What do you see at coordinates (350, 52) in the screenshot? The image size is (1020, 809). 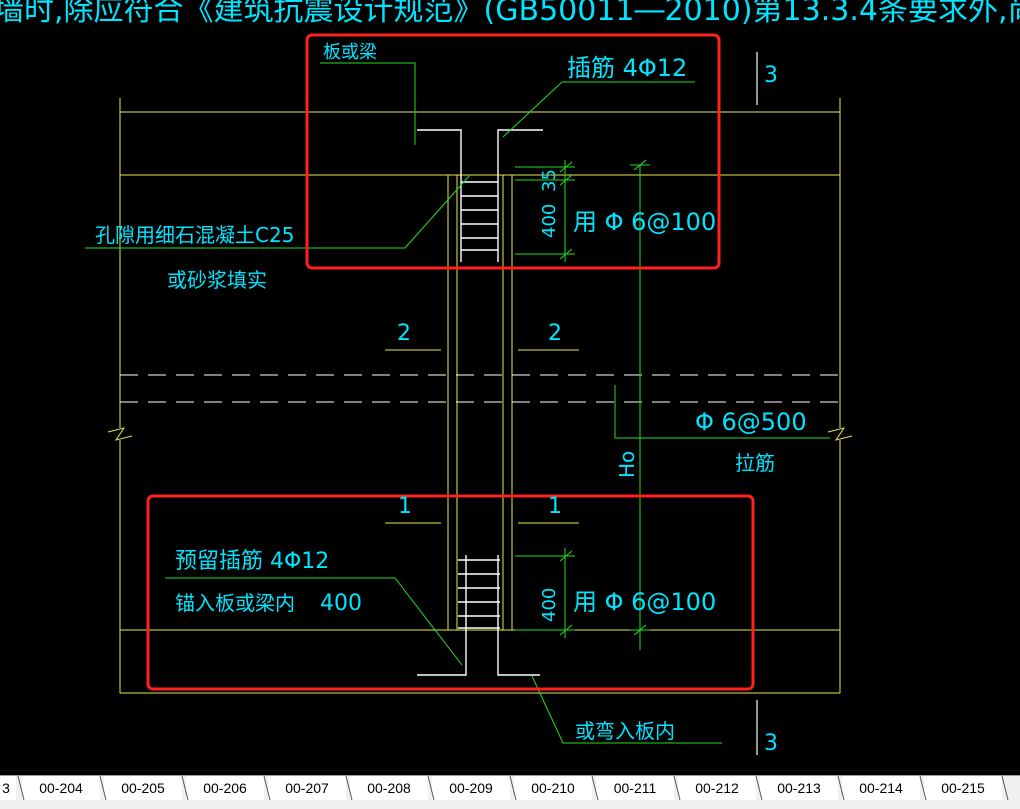 I see `label-board-or-beam: 板或梁` at bounding box center [350, 52].